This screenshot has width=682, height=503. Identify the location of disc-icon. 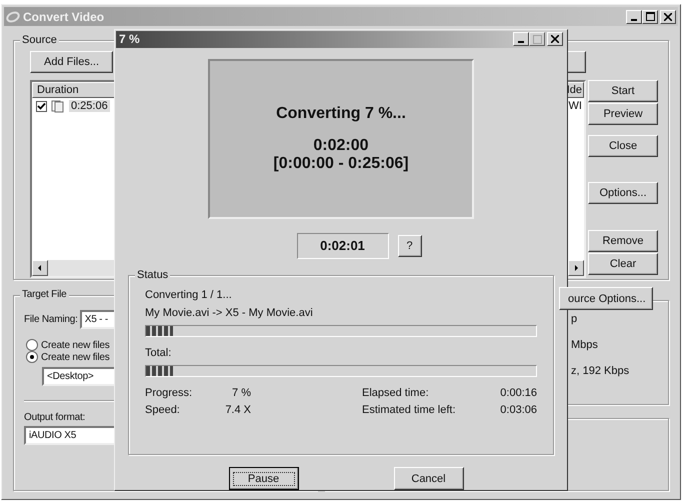
(13, 16).